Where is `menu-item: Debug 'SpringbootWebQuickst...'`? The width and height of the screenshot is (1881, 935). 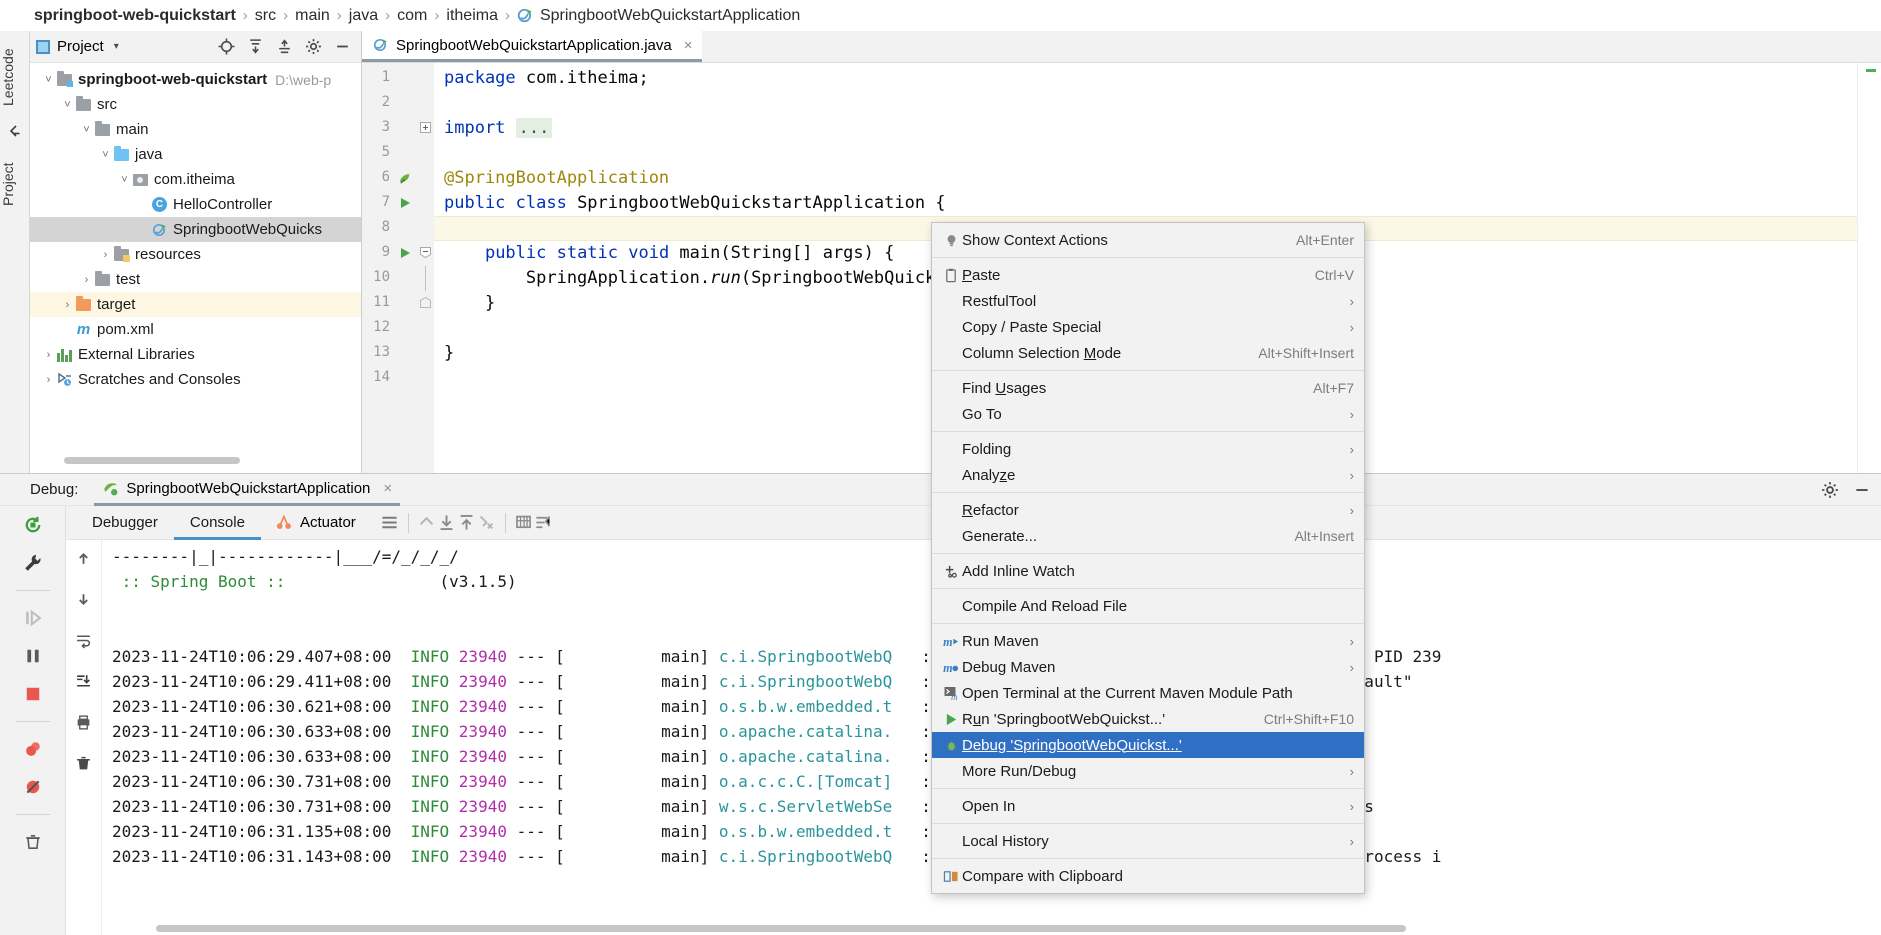
menu-item: Debug 'SpringbootWebQuickst...' is located at coordinates (1148, 745).